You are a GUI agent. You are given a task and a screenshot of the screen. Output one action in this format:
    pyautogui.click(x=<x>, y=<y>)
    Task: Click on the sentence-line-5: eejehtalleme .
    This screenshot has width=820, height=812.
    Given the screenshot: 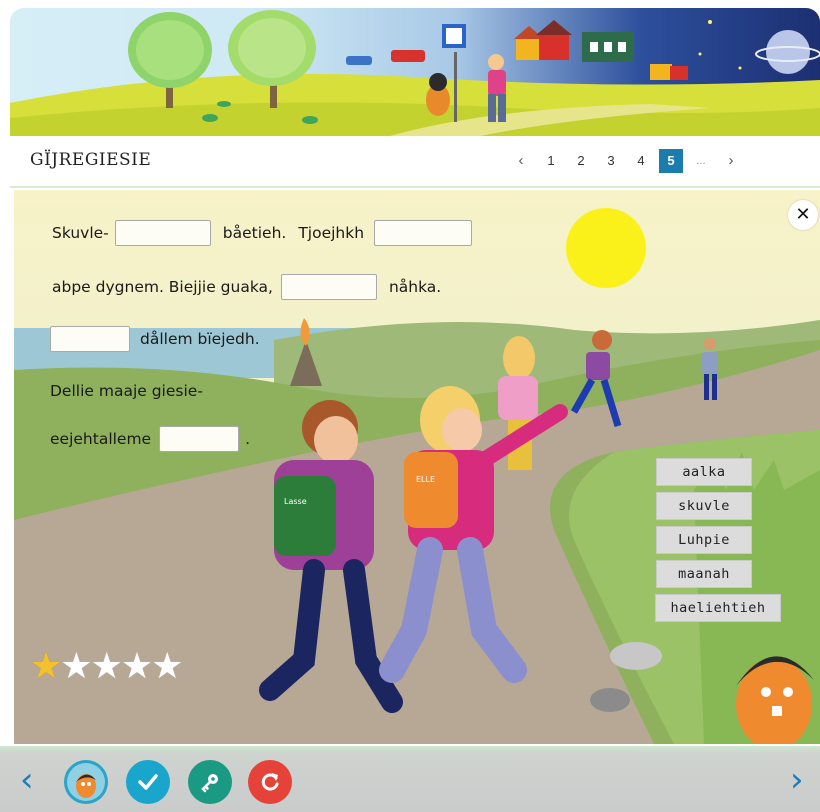 What is the action you would take?
    pyautogui.click(x=150, y=439)
    